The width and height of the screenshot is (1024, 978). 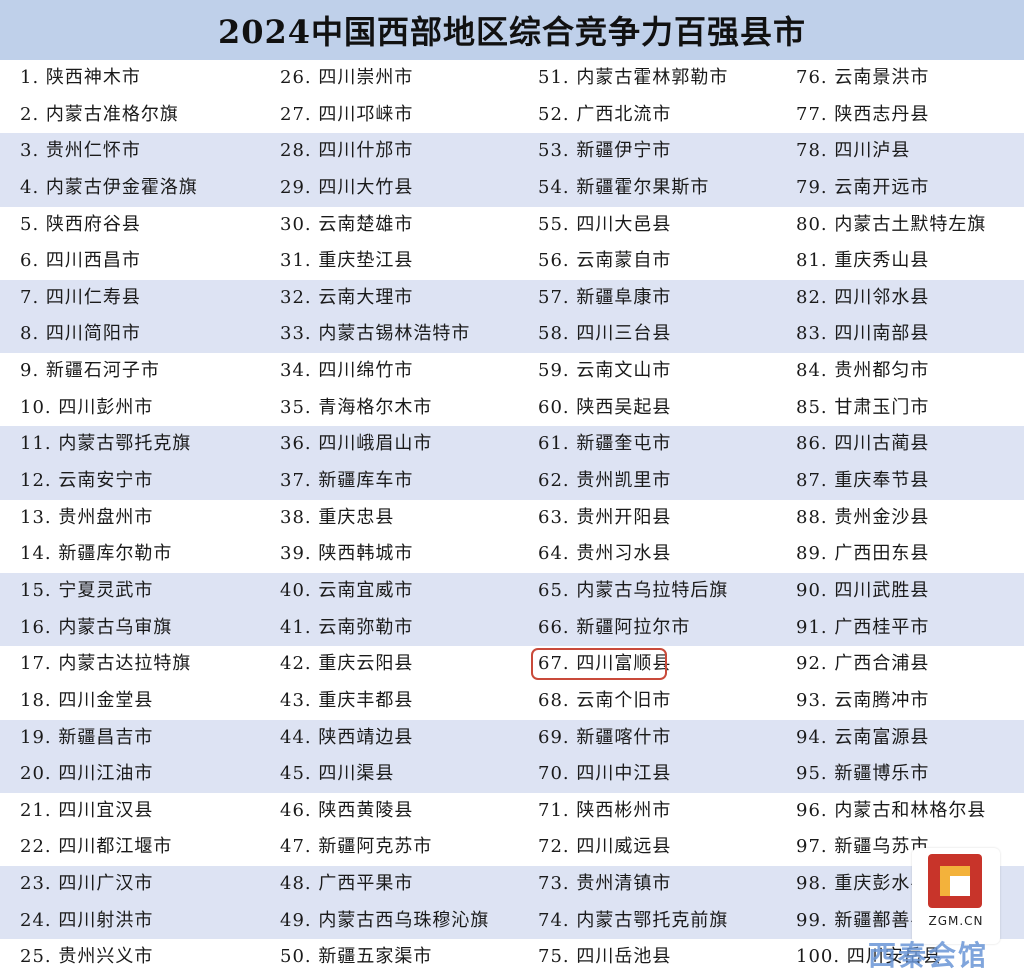 I want to click on table-cell: 11. 内蒙古鄂托克旗, so click(x=106, y=444).